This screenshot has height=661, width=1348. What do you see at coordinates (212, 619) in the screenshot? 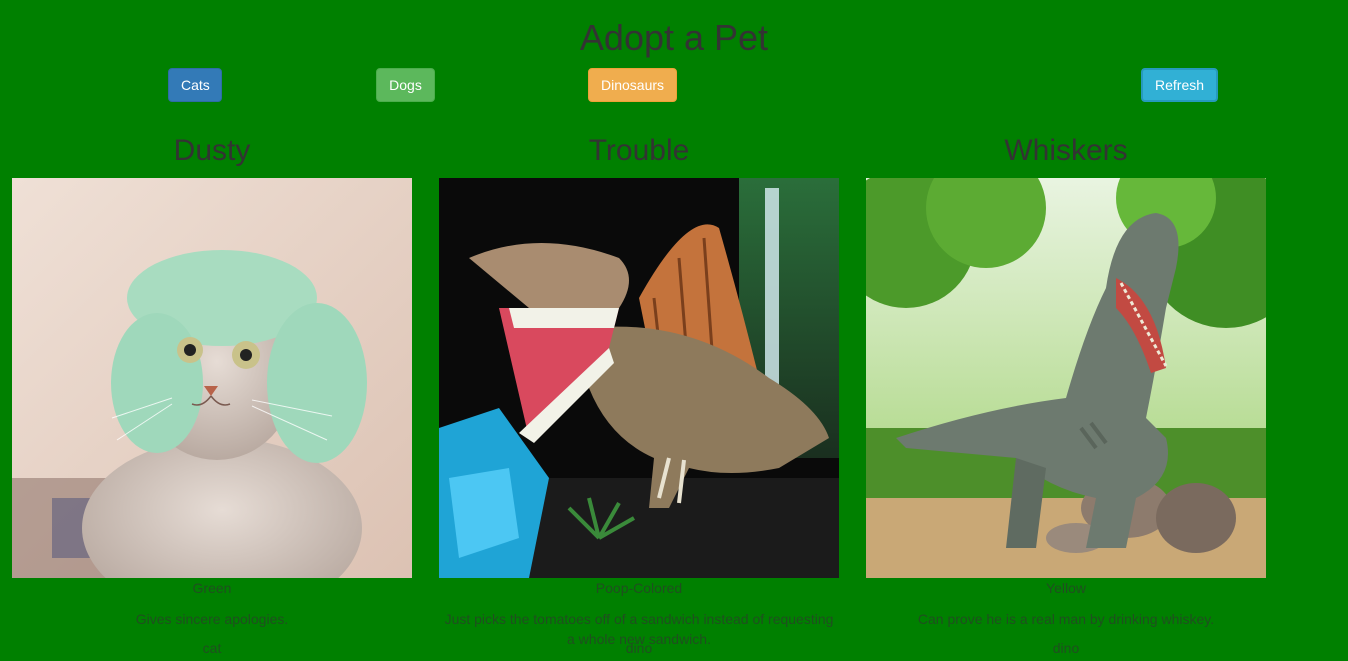
I see `pet-description: Gives sincere apologies.` at bounding box center [212, 619].